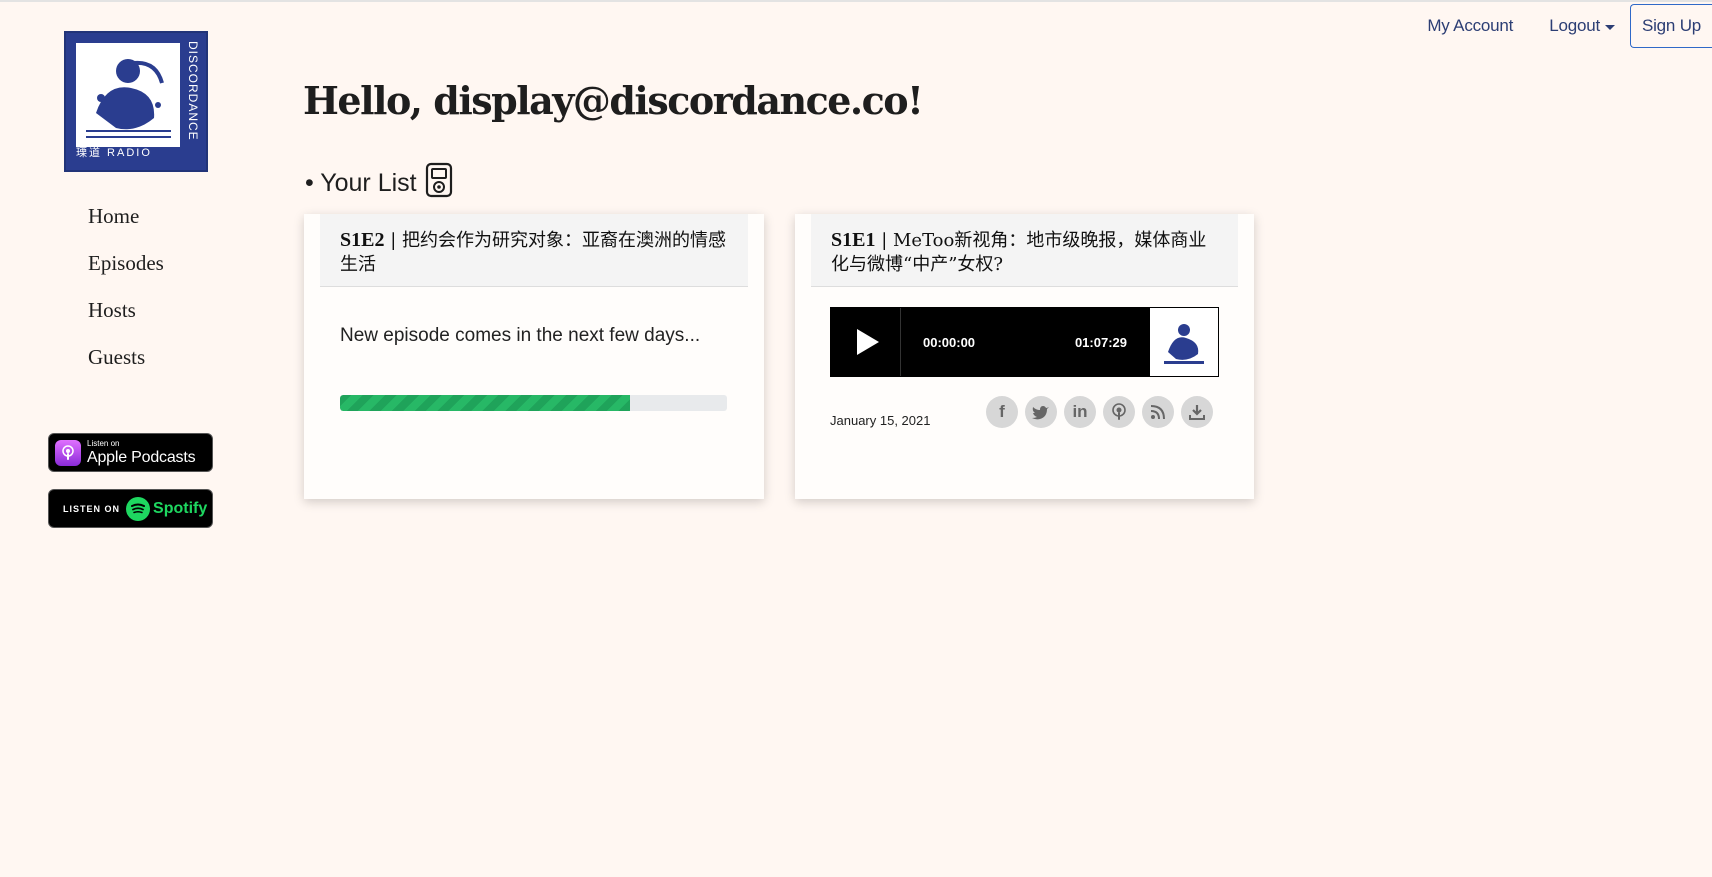  I want to click on logout-label: Logout, so click(1574, 25).